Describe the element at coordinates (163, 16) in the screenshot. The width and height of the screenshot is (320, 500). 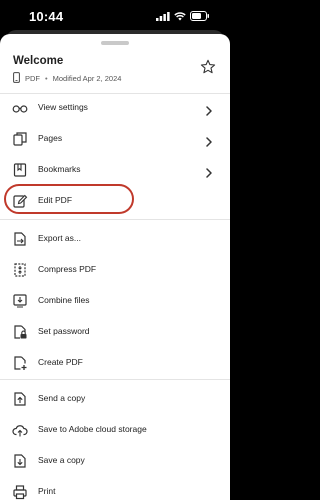
I see `signal-icon` at that location.